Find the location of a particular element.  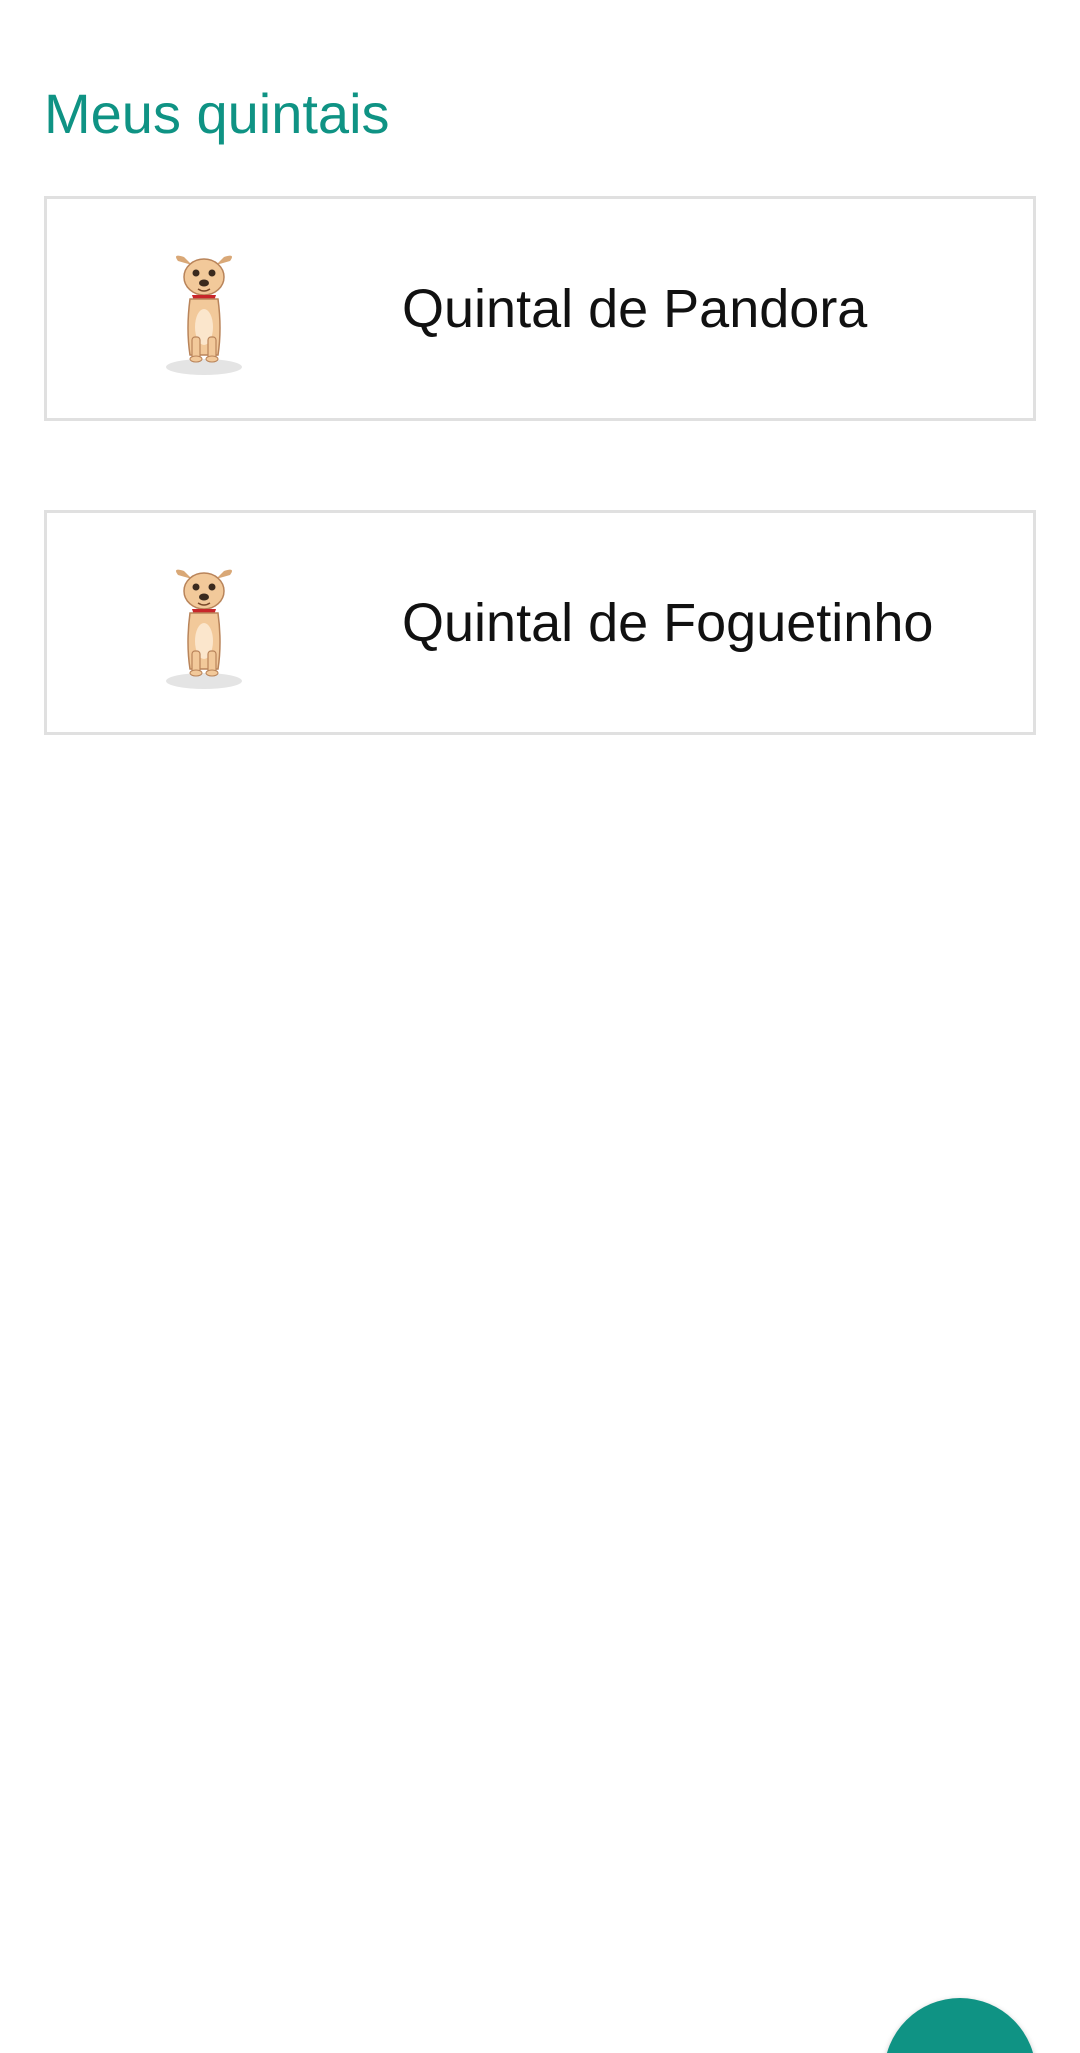

yard-name: Quintal de Foguetinho is located at coordinates (668, 622).